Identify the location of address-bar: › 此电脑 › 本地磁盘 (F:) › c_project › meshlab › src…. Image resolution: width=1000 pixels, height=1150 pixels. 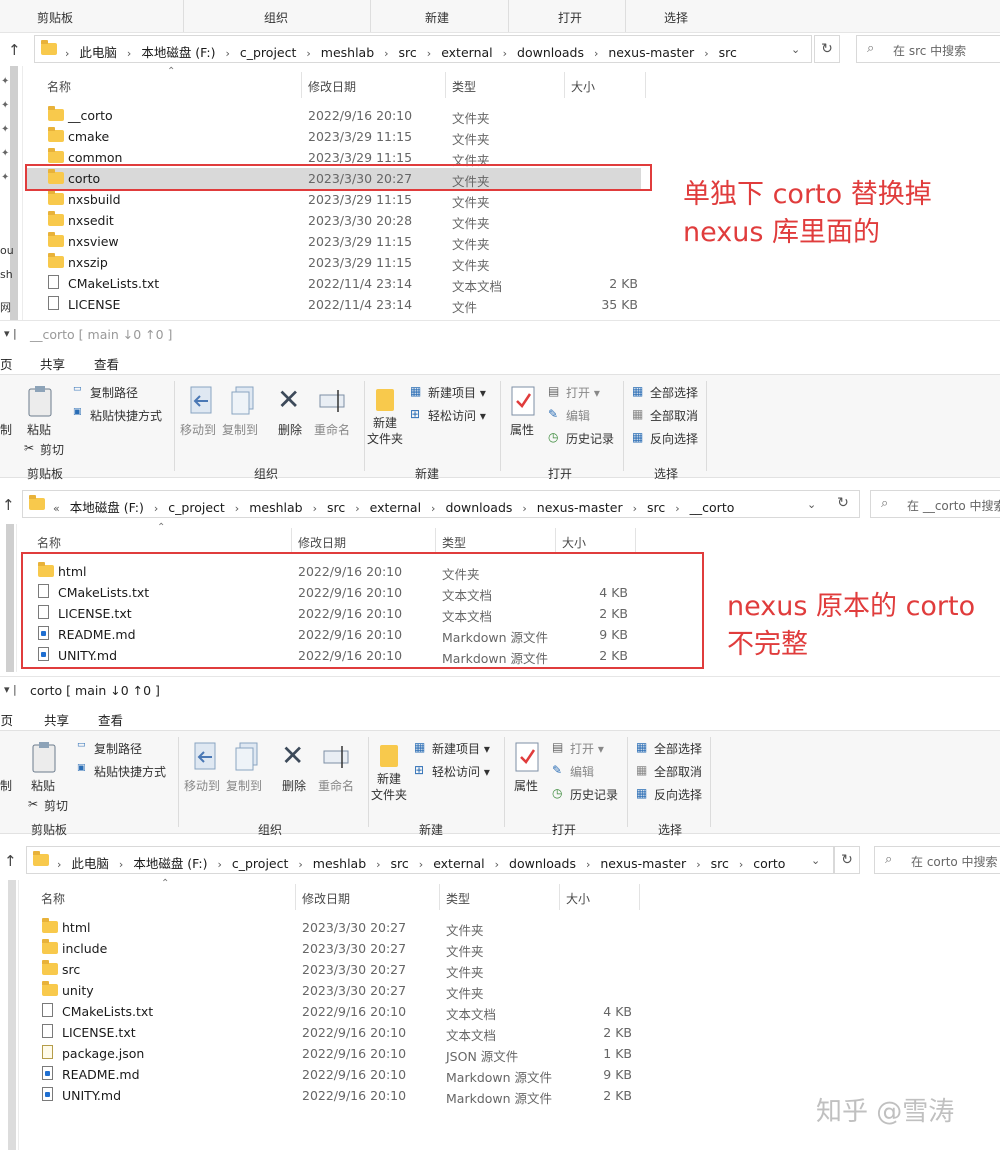
(423, 49).